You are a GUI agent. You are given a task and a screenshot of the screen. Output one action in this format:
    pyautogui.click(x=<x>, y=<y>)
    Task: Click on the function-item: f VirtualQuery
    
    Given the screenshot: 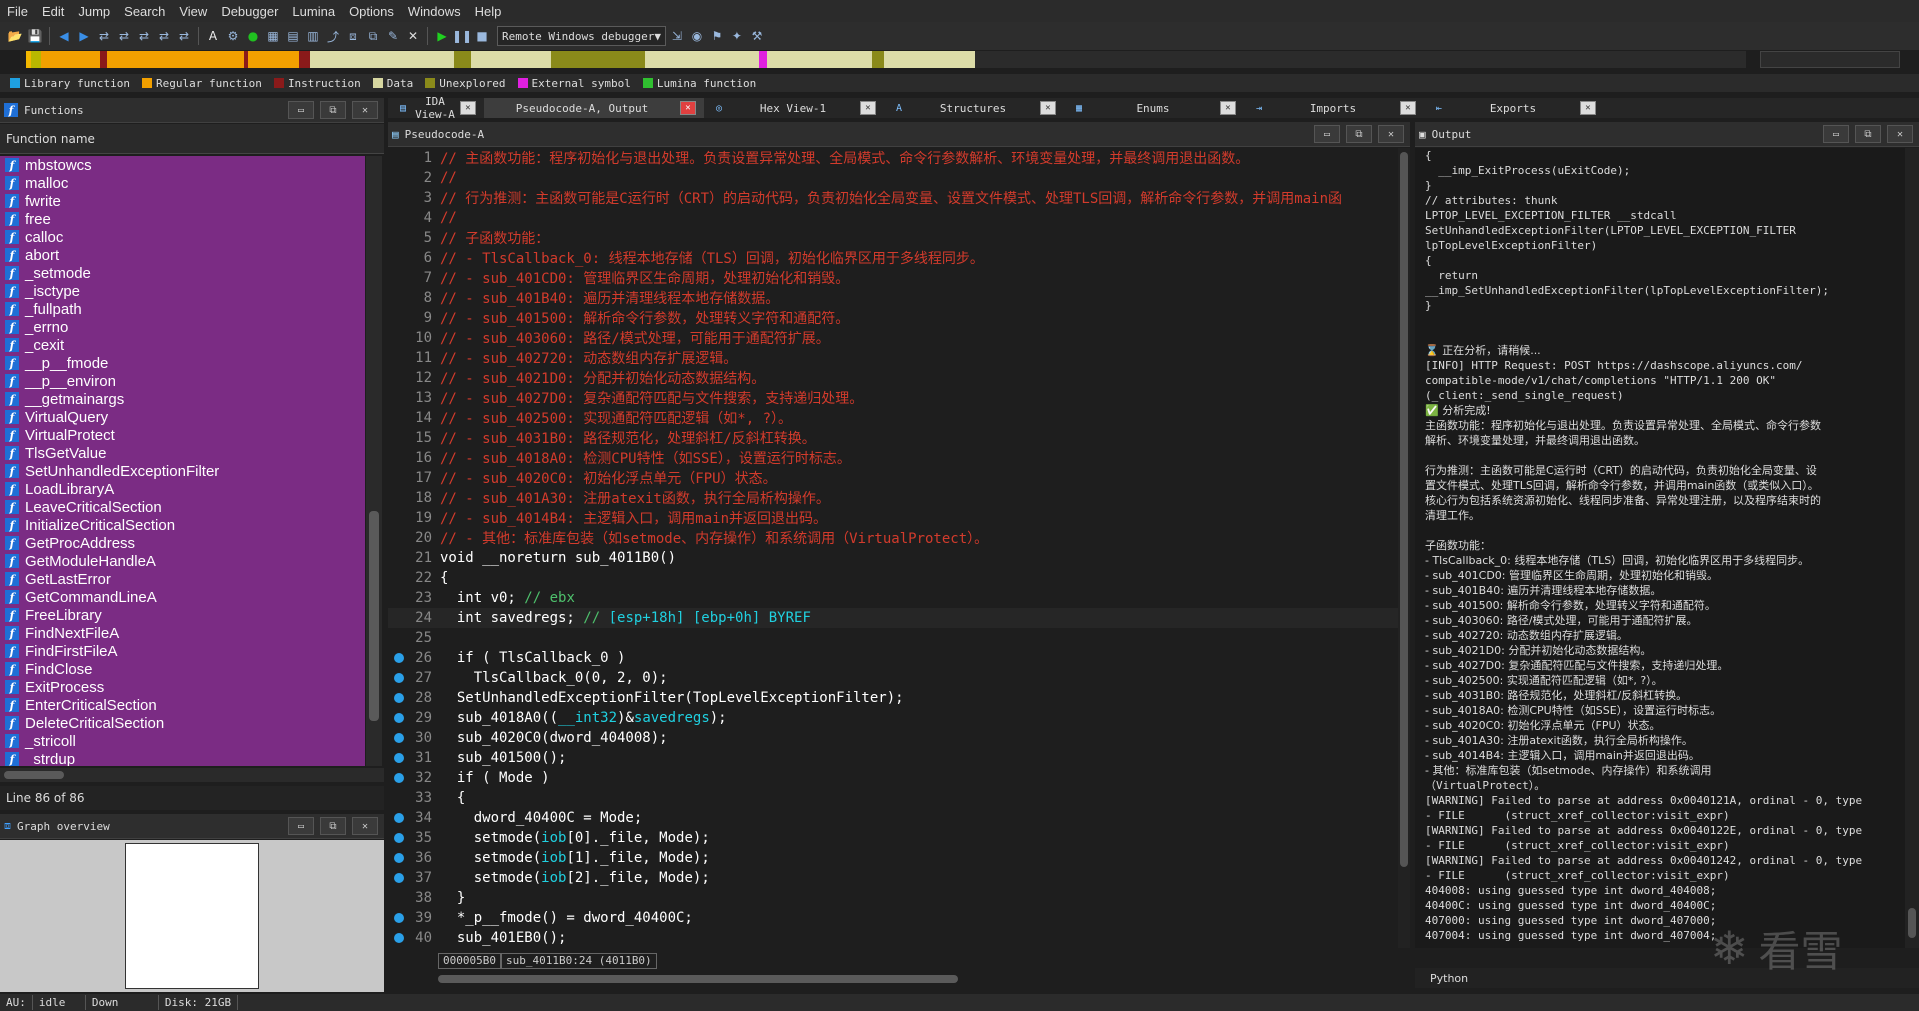 What is the action you would take?
    pyautogui.click(x=182, y=417)
    